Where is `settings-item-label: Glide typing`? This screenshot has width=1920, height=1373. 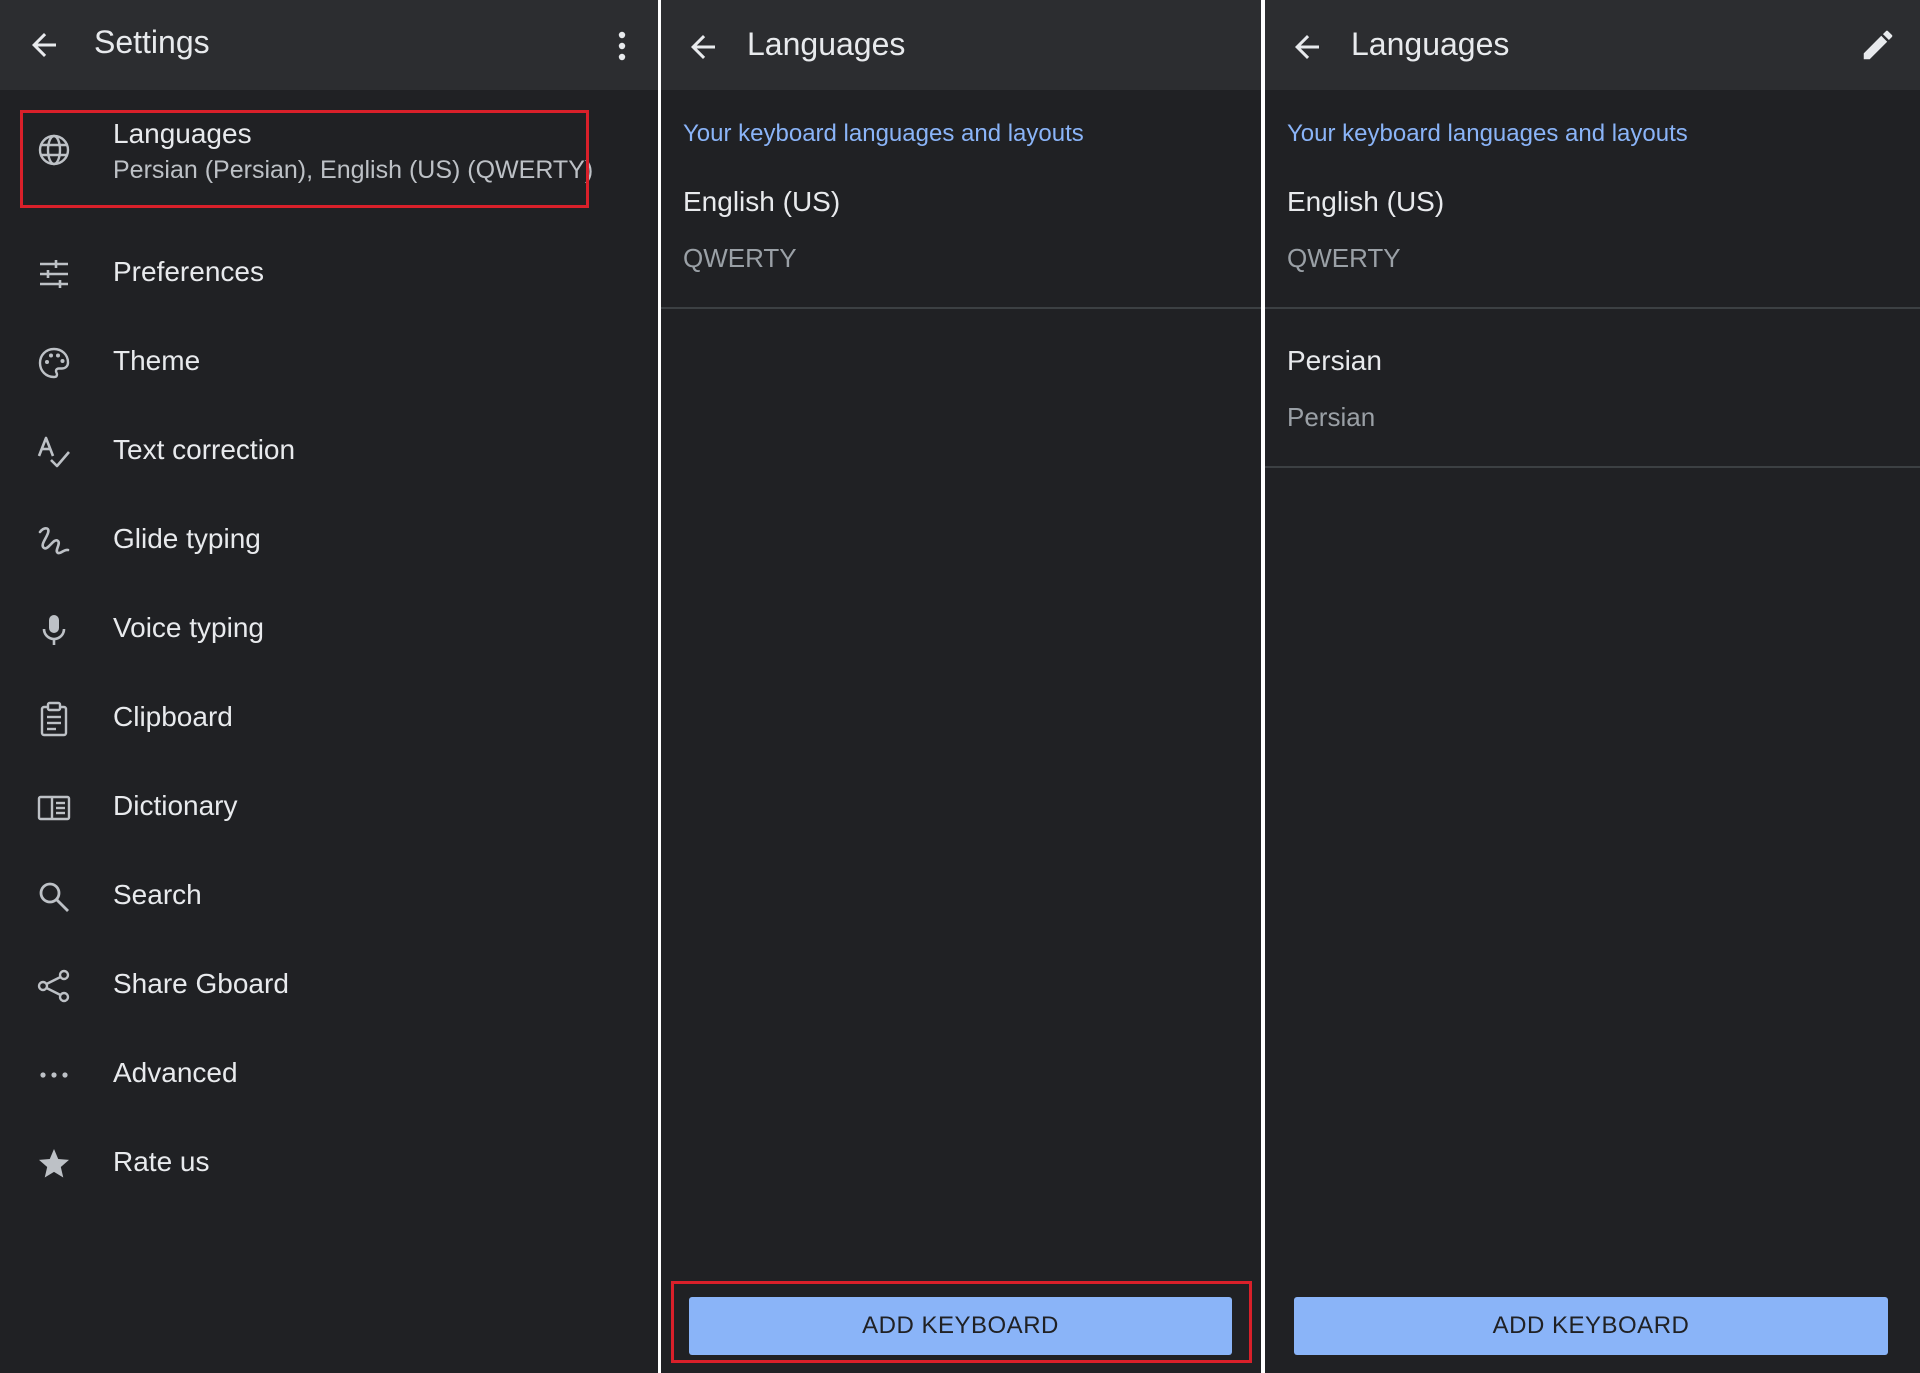
settings-item-label: Glide typing is located at coordinates (187, 538).